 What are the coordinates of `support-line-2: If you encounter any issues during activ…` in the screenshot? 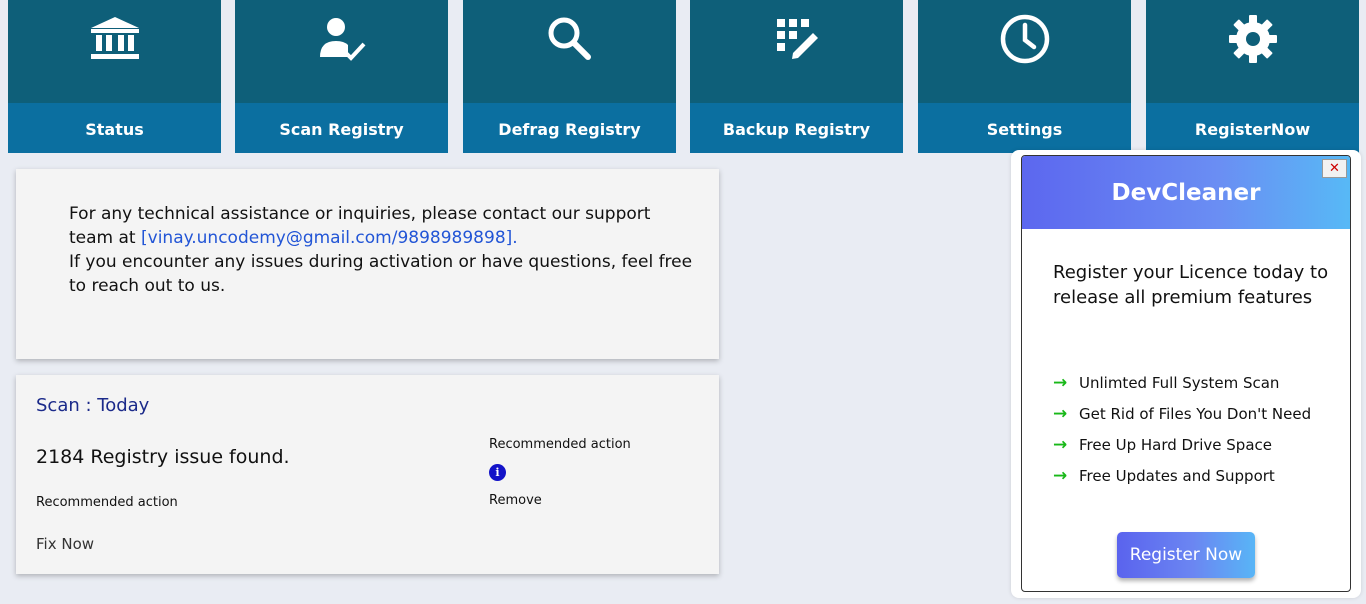 It's located at (381, 274).